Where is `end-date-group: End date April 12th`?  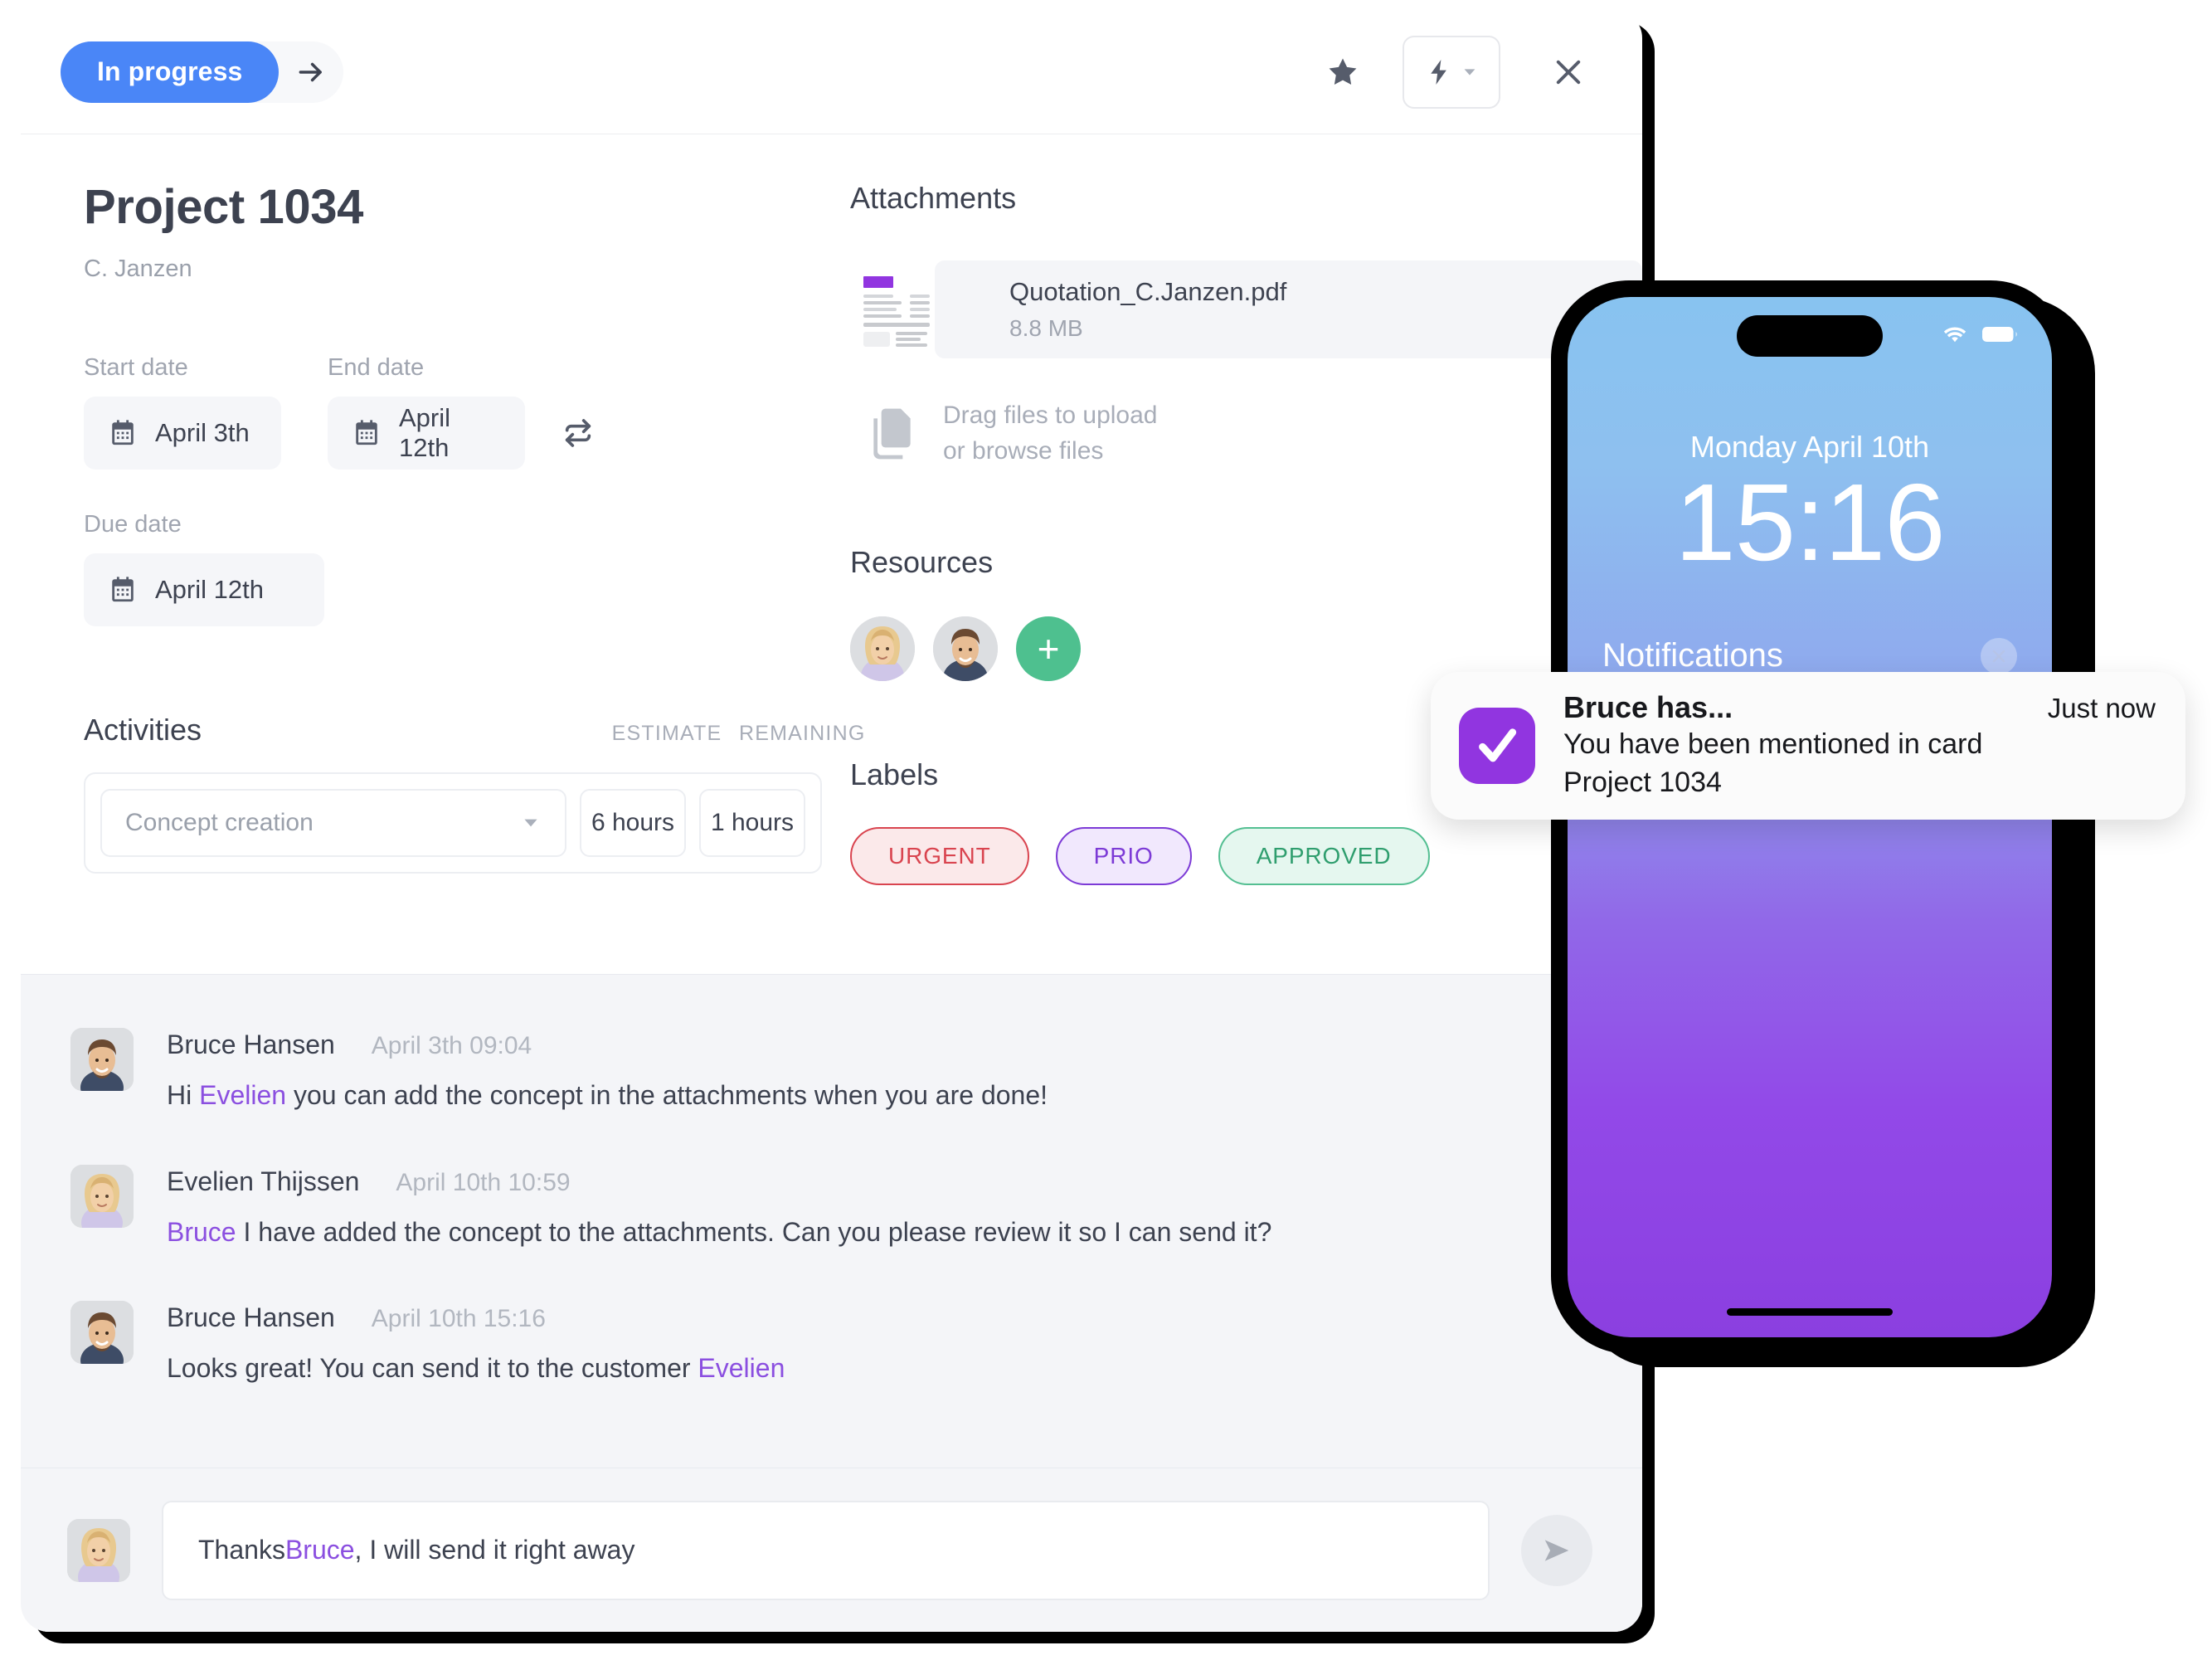
end-date-group: End date April 12th is located at coordinates (427, 412).